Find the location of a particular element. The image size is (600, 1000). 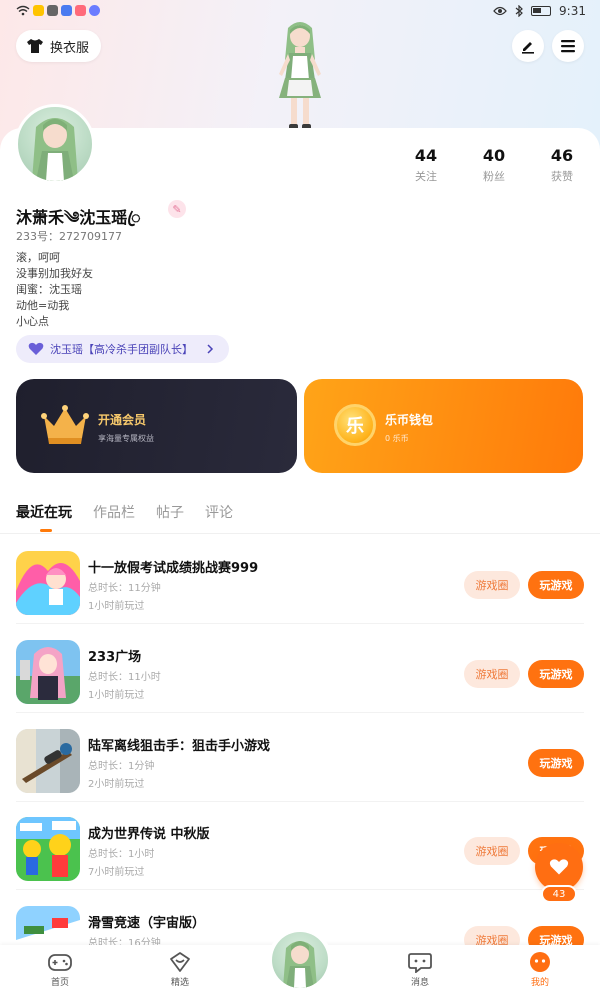

battery-icon is located at coordinates (541, 11).